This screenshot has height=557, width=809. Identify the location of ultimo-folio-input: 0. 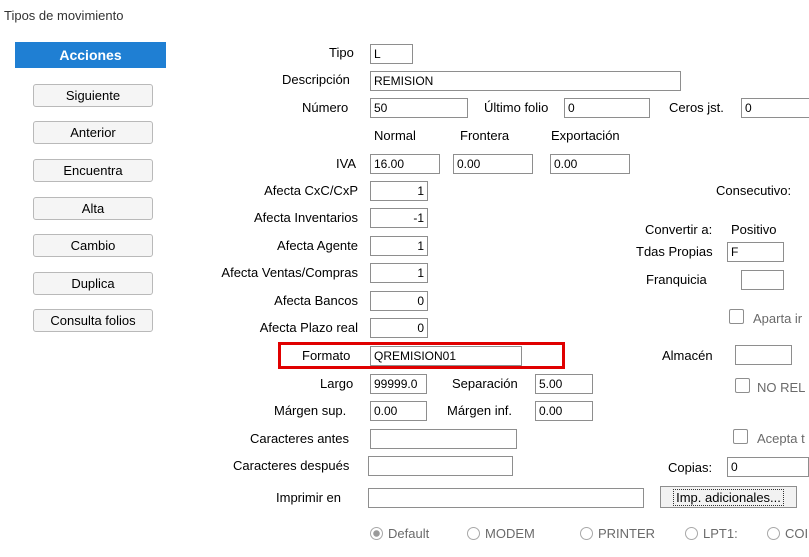
(607, 108).